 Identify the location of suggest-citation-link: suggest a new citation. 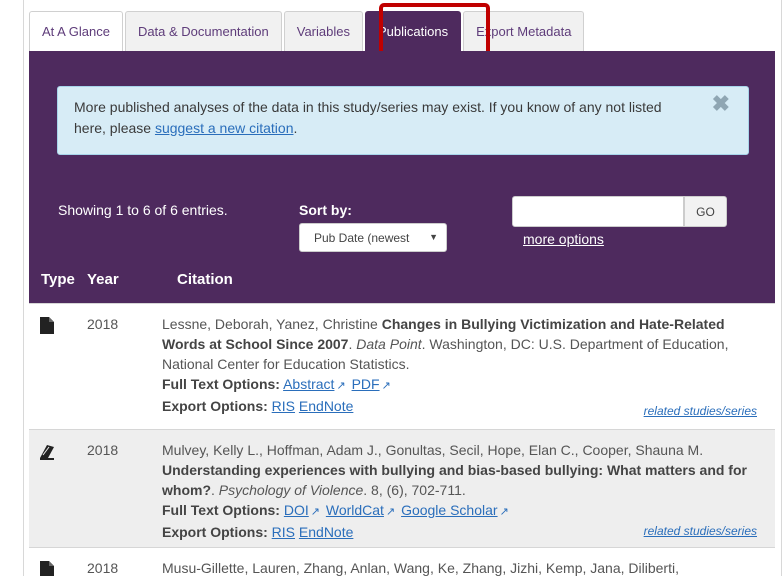
(224, 128).